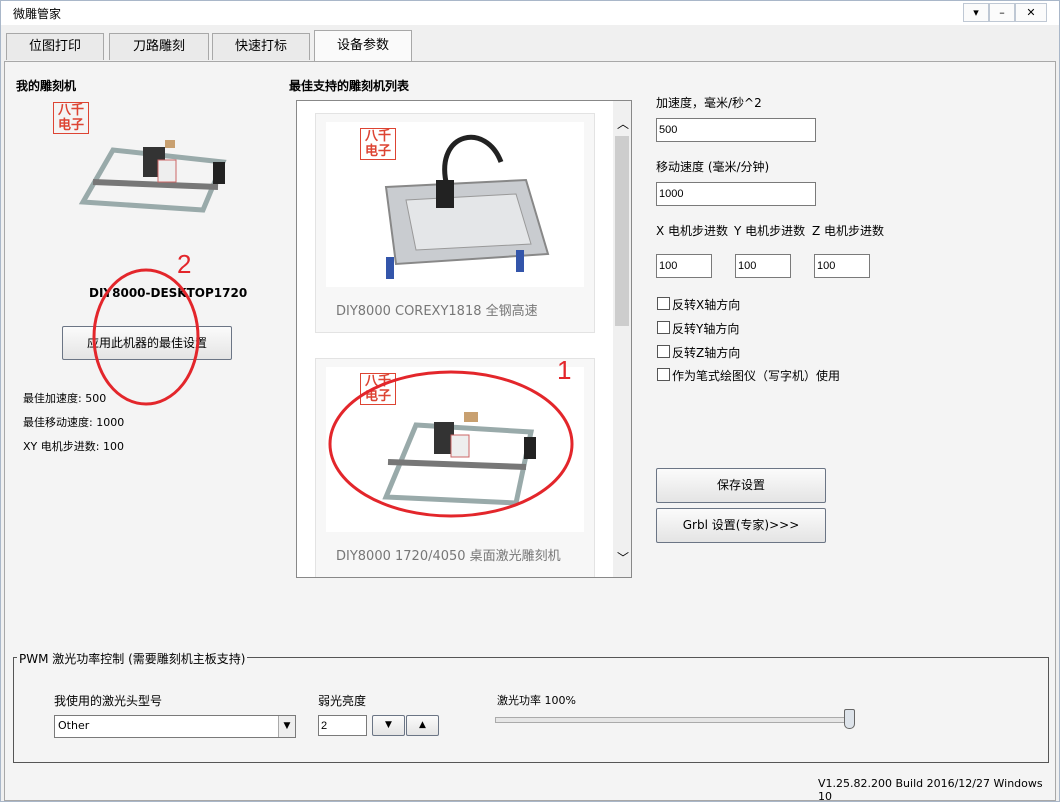  What do you see at coordinates (147, 343) in the screenshot?
I see `apply-best-settings-button: 应用此机器的最佳设置` at bounding box center [147, 343].